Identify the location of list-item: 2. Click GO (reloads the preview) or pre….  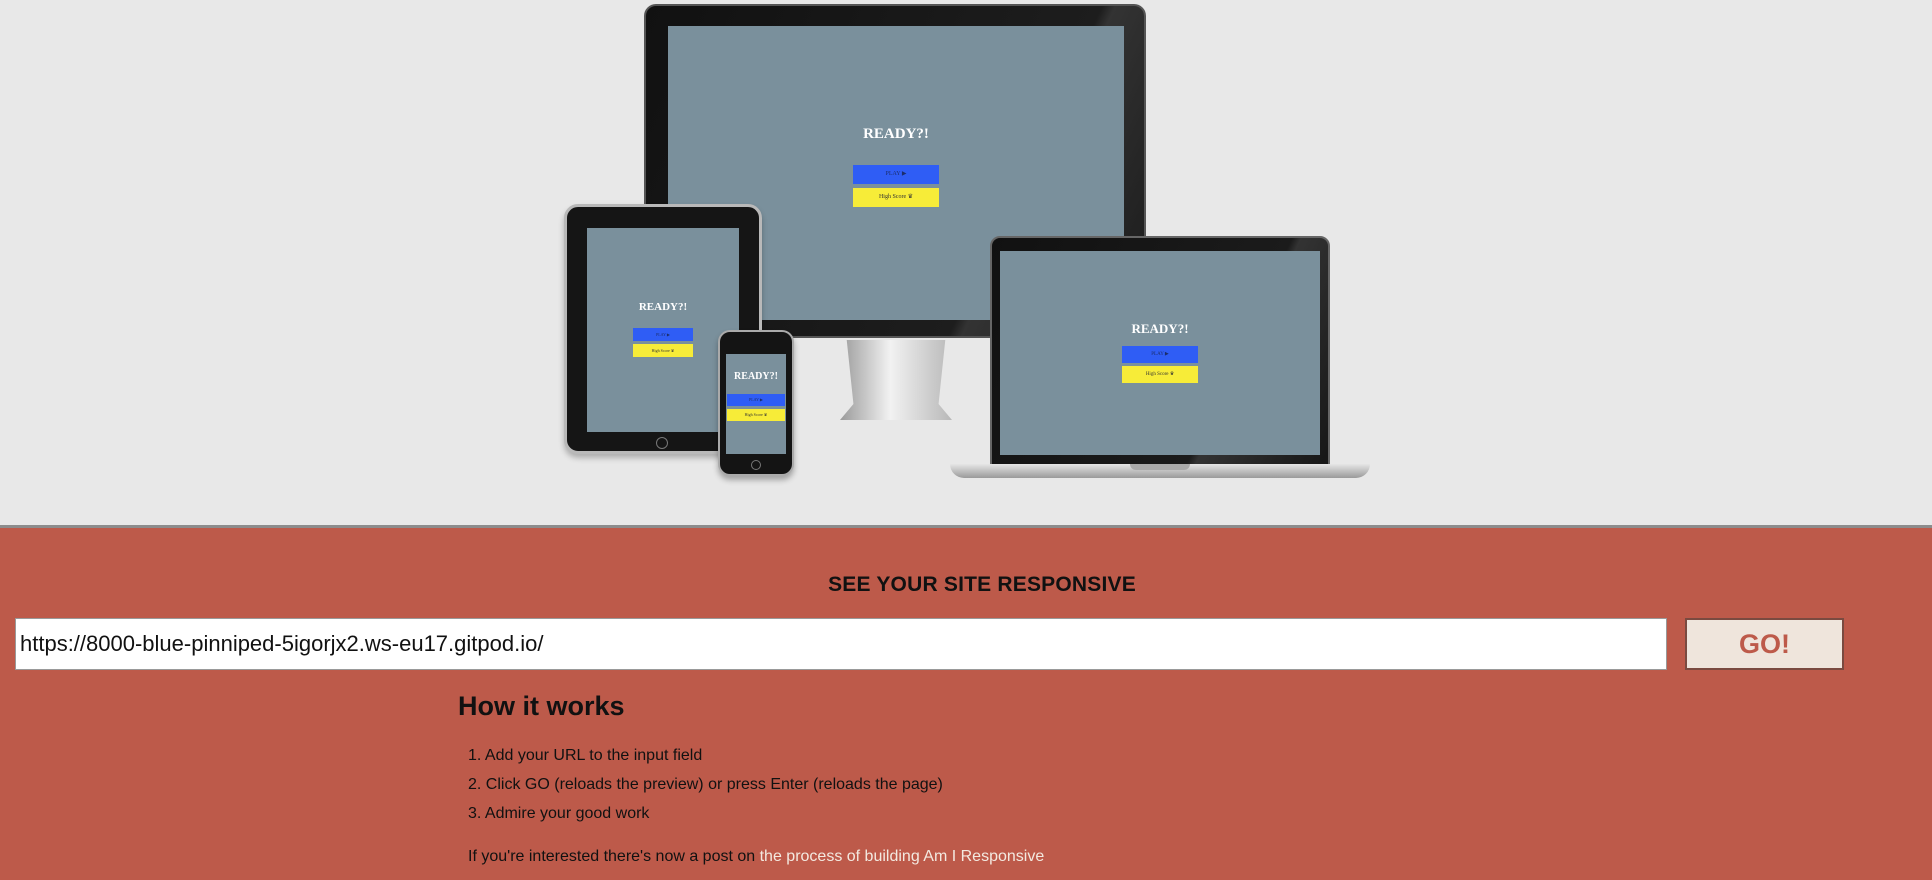
(705, 784).